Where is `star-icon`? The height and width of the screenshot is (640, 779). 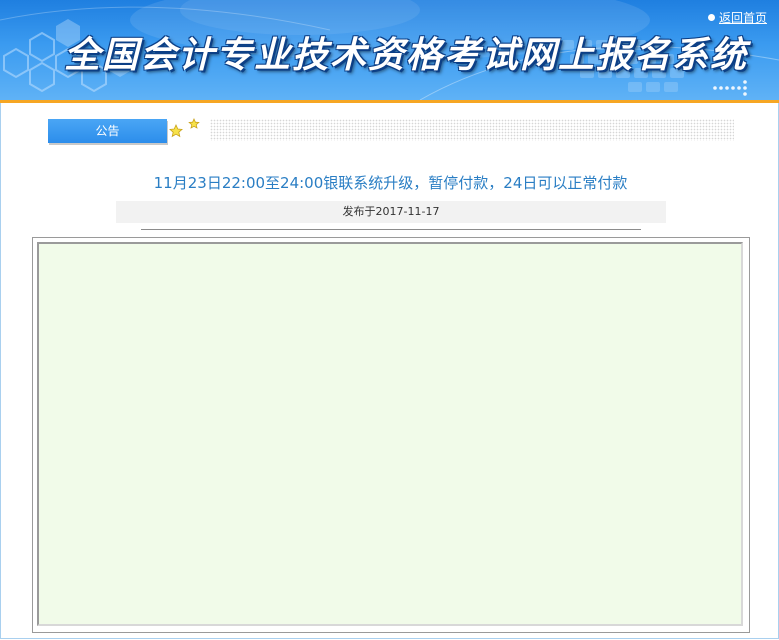 star-icon is located at coordinates (184, 128).